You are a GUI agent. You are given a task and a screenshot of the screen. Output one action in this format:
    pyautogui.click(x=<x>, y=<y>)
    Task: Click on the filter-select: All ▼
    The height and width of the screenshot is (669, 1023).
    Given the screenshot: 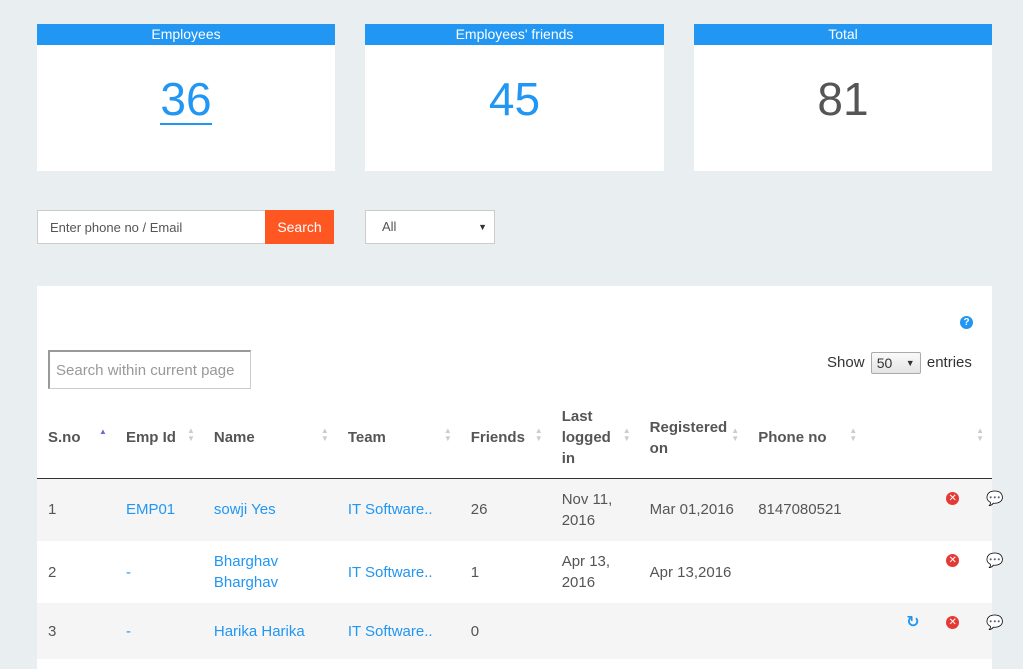 What is the action you would take?
    pyautogui.click(x=430, y=227)
    